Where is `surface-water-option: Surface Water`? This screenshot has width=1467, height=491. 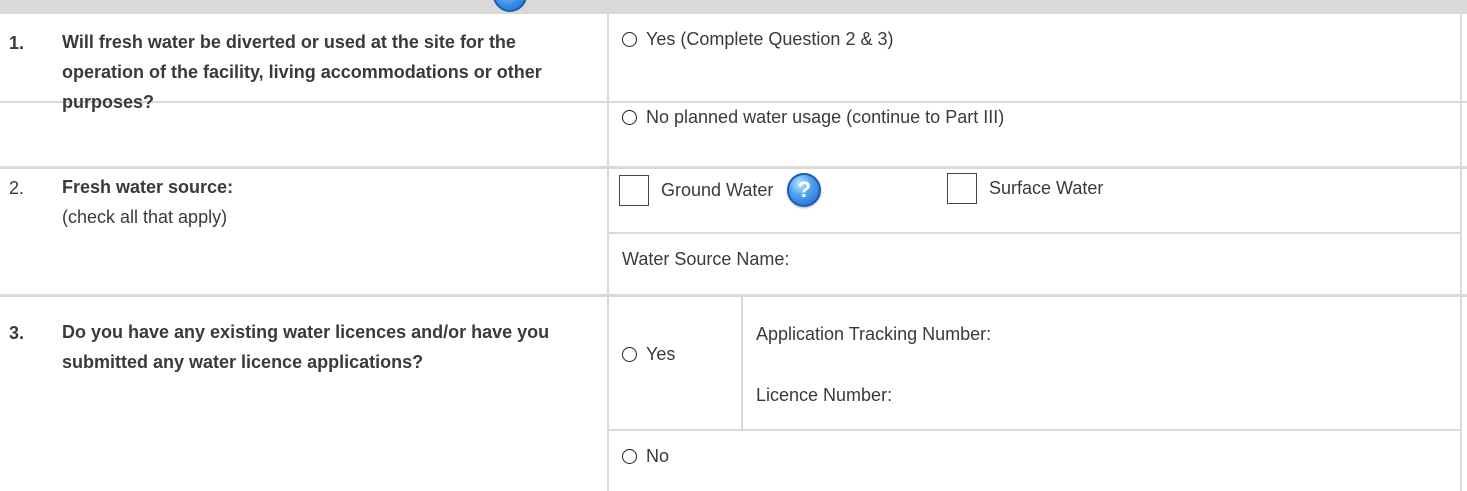
surface-water-option: Surface Water is located at coordinates (1025, 188).